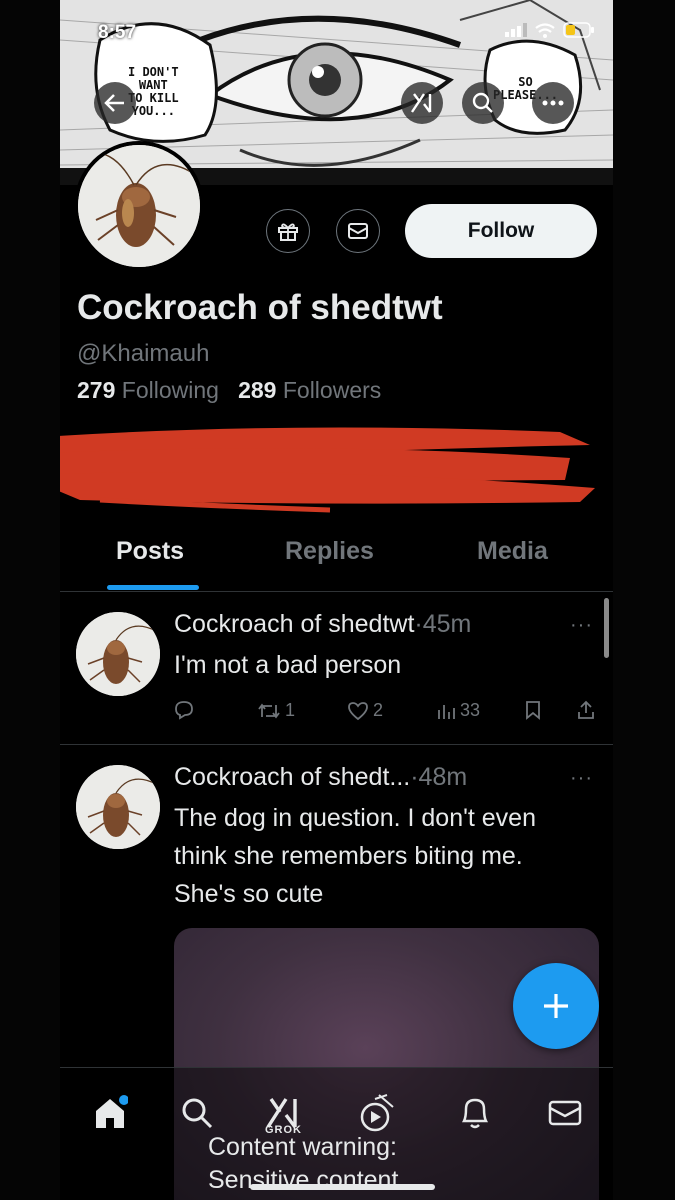 The image size is (675, 1200). What do you see at coordinates (342, 1187) in the screenshot?
I see `home-indicator` at bounding box center [342, 1187].